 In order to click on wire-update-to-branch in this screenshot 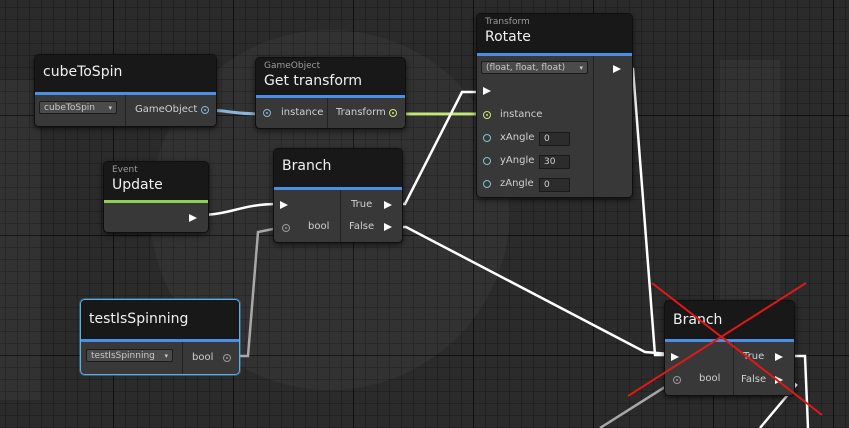, I will do `click(238, 209)`.